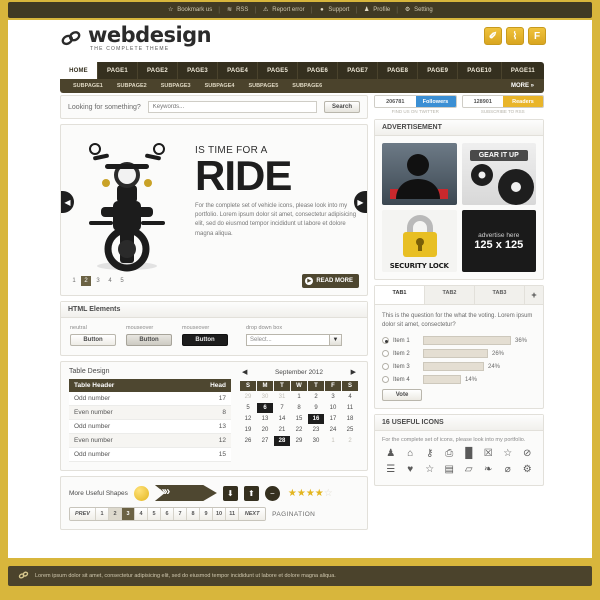 The height and width of the screenshot is (600, 600). What do you see at coordinates (98, 281) in the screenshot?
I see `slider-dot-3: 3` at bounding box center [98, 281].